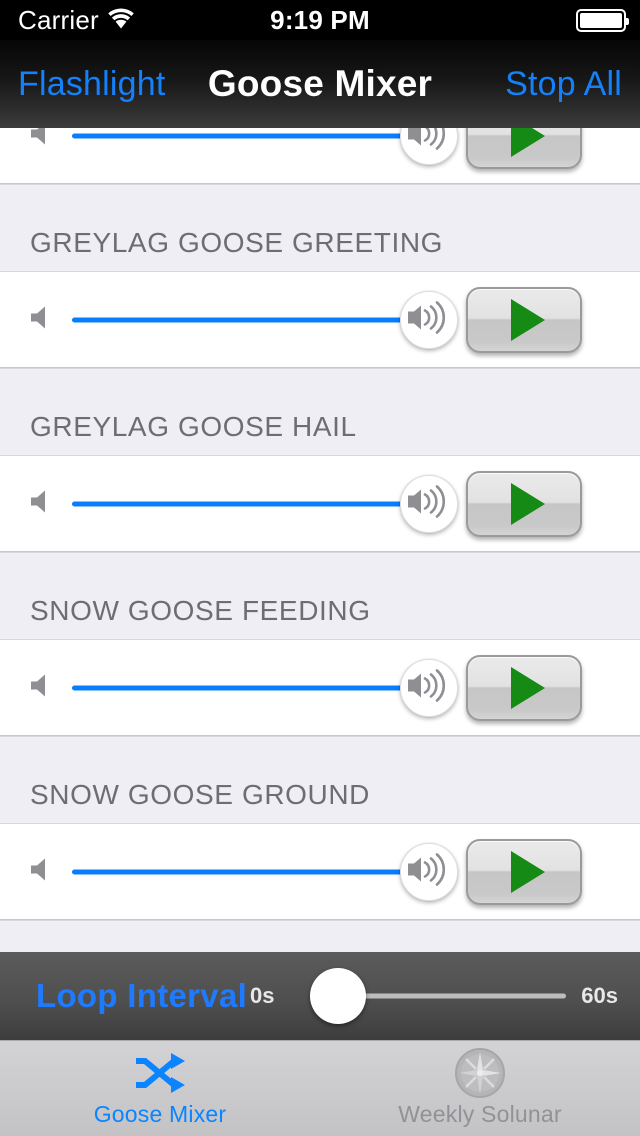  I want to click on section-header-label: SNOW GOOSE GROUND, so click(200, 794).